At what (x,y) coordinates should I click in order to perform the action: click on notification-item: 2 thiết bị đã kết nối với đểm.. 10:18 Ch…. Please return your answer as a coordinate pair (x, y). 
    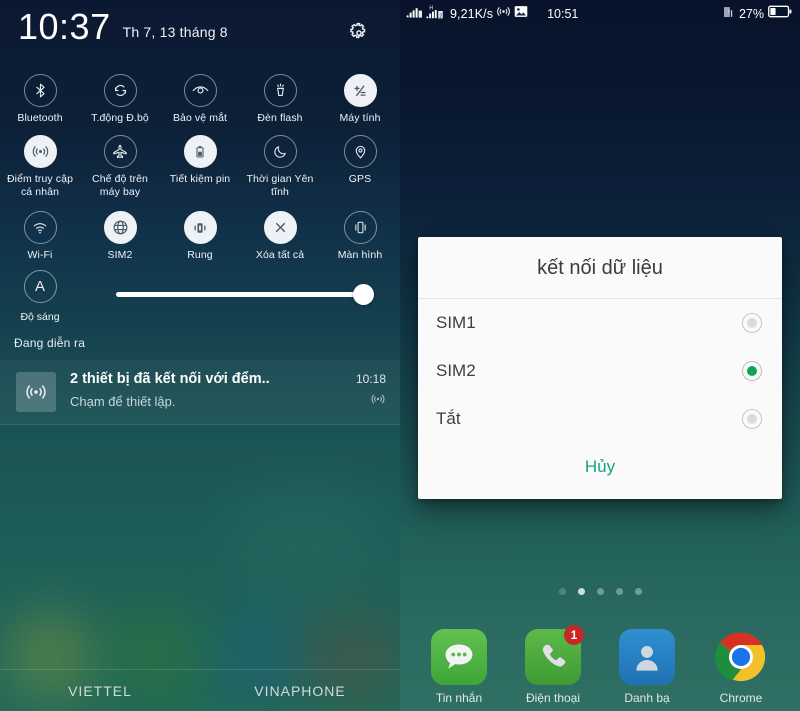
    Looking at the image, I should click on (200, 392).